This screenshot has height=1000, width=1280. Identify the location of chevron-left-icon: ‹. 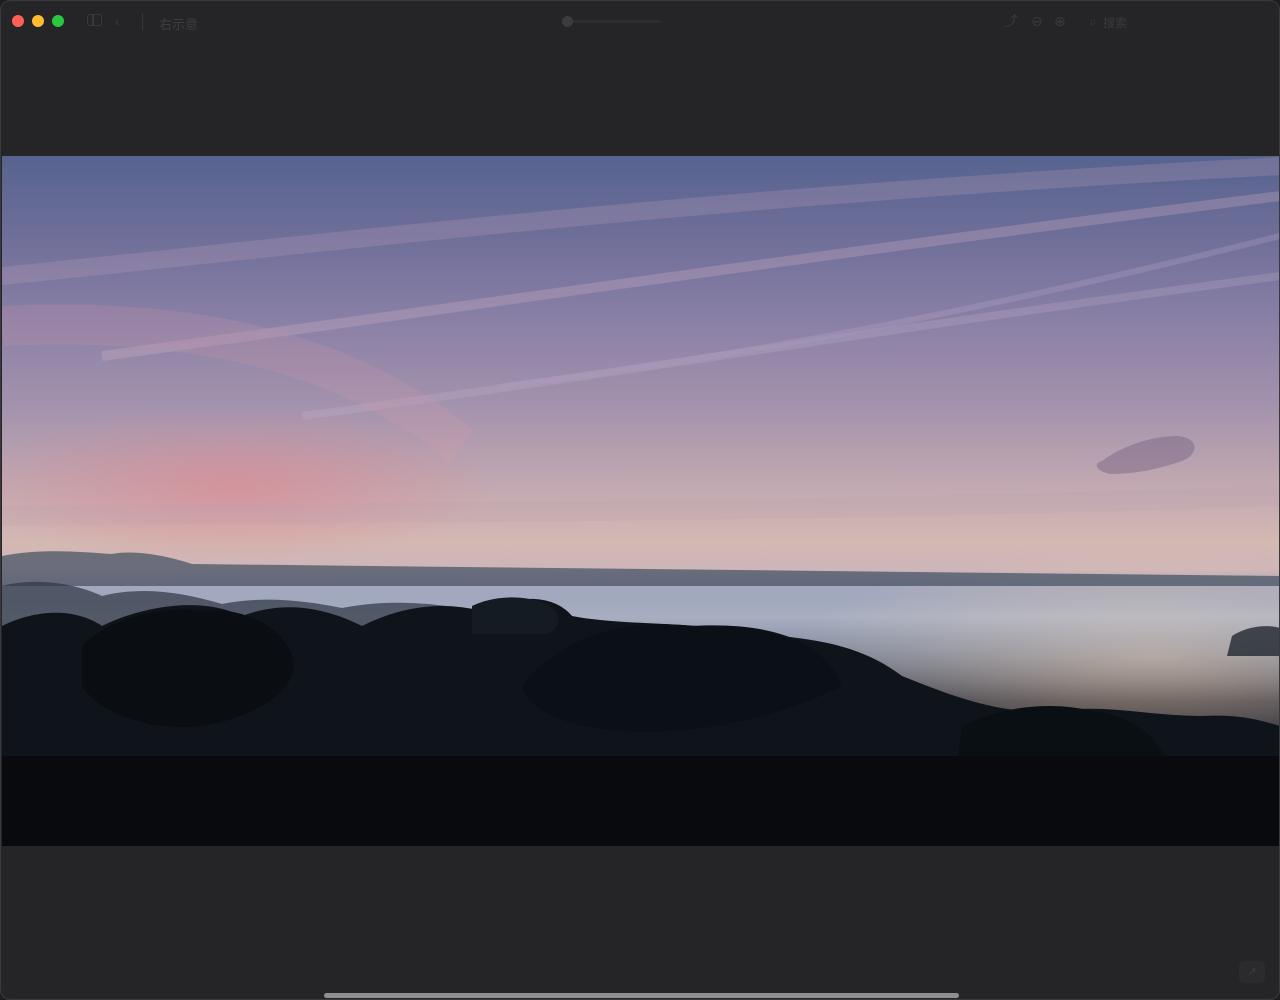
(117, 21).